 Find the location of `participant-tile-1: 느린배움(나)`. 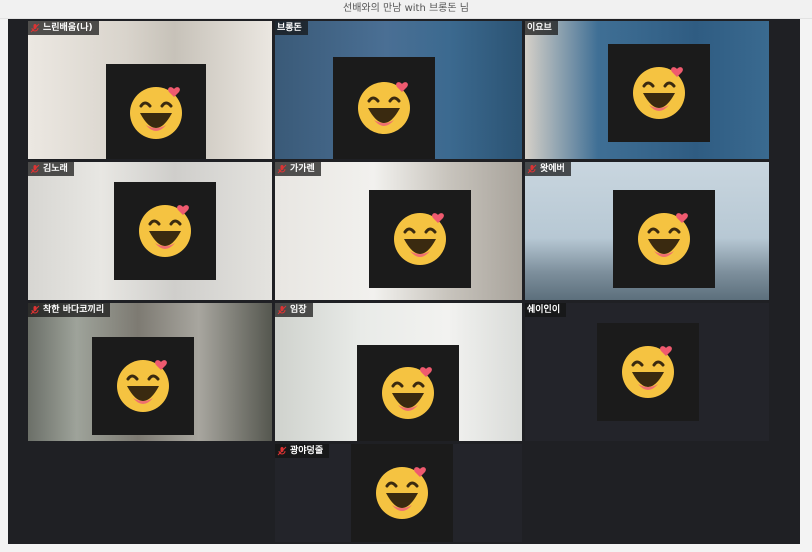

participant-tile-1: 느린배움(나) is located at coordinates (150, 90).